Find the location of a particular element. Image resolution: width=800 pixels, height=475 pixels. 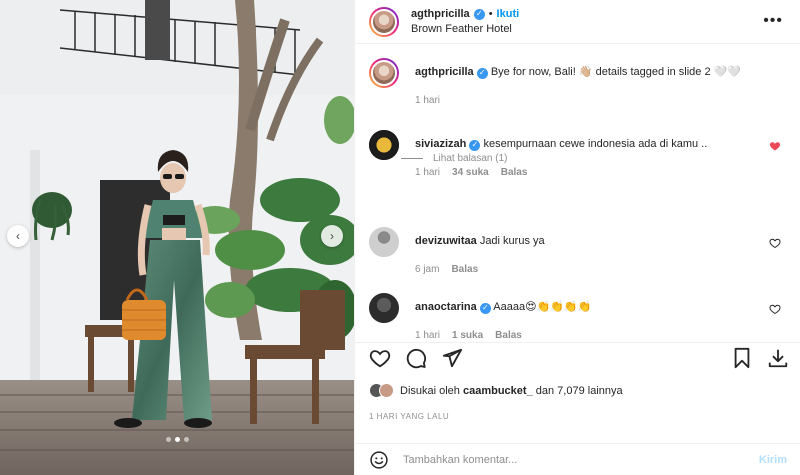

next-slide-button: › is located at coordinates (332, 236).